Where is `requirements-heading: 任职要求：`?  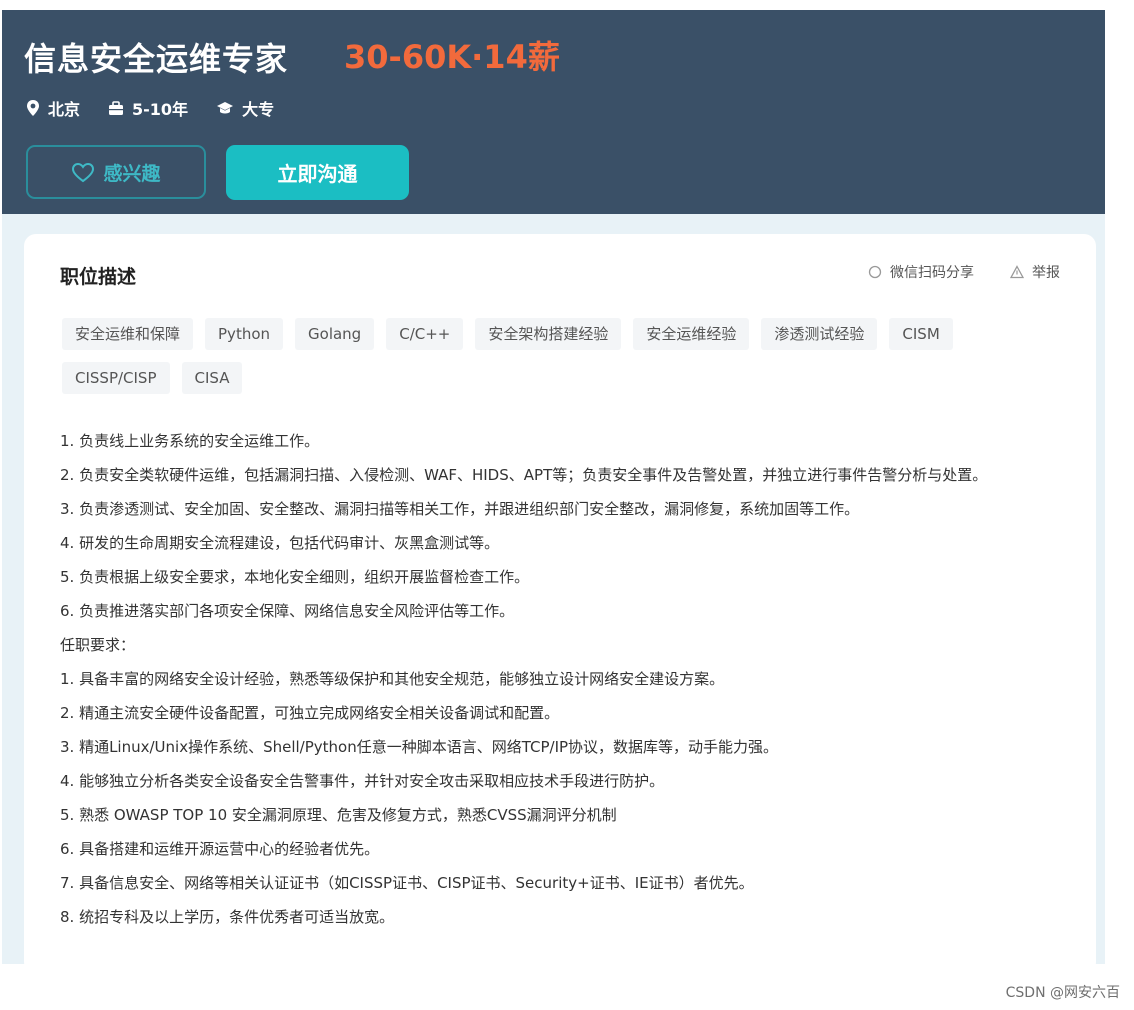 requirements-heading: 任职要求： is located at coordinates (98, 645).